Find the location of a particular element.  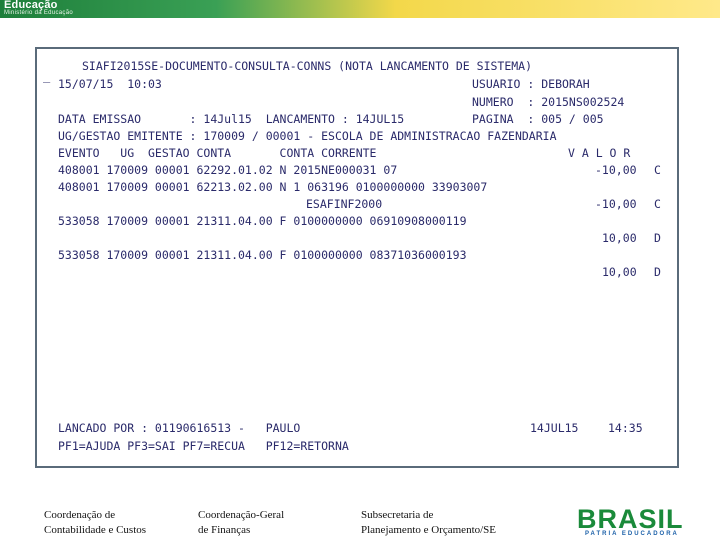

top-banner: Educação Ministério da Educação is located at coordinates (360, 9).